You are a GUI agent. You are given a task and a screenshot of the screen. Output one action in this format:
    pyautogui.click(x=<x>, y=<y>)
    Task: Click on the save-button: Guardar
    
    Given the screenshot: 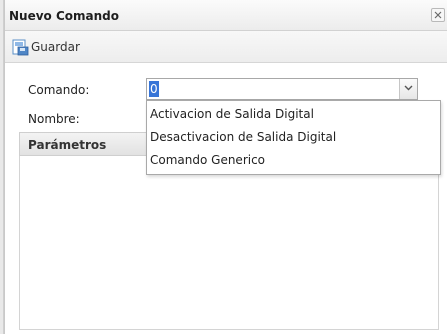 What is the action you would take?
    pyautogui.click(x=45, y=47)
    